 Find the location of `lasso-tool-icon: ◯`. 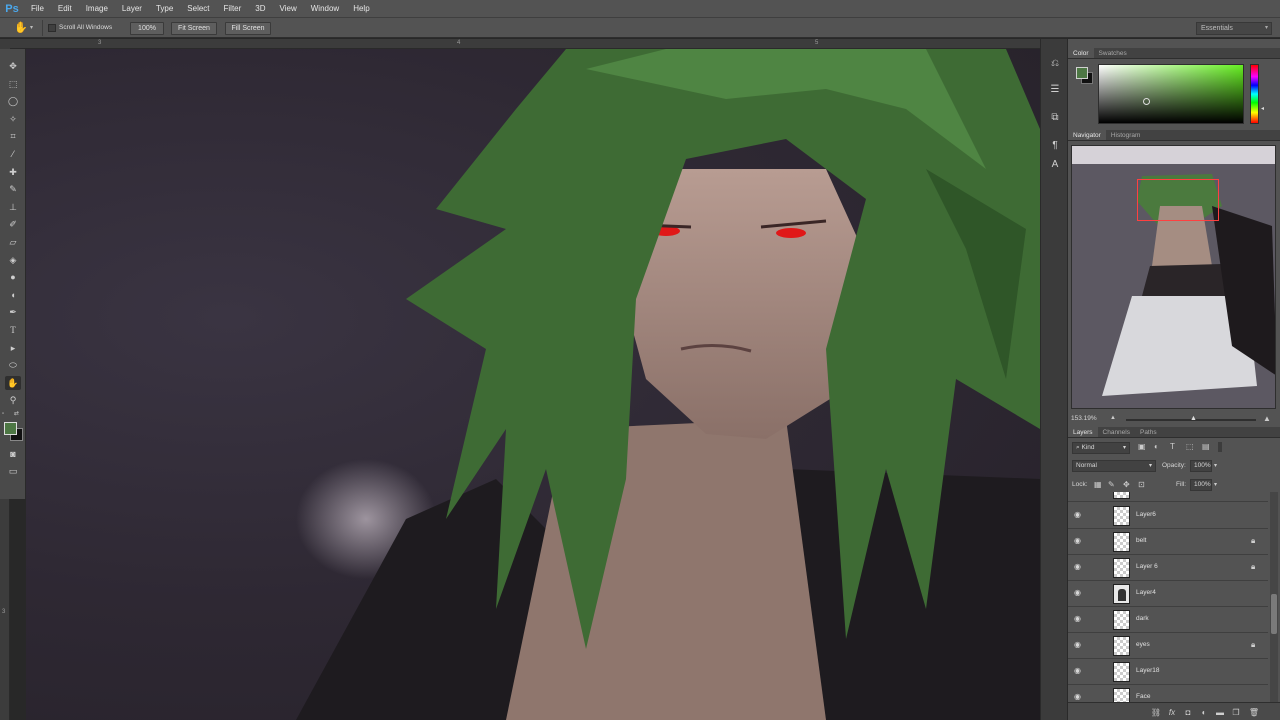

lasso-tool-icon: ◯ is located at coordinates (13, 101).